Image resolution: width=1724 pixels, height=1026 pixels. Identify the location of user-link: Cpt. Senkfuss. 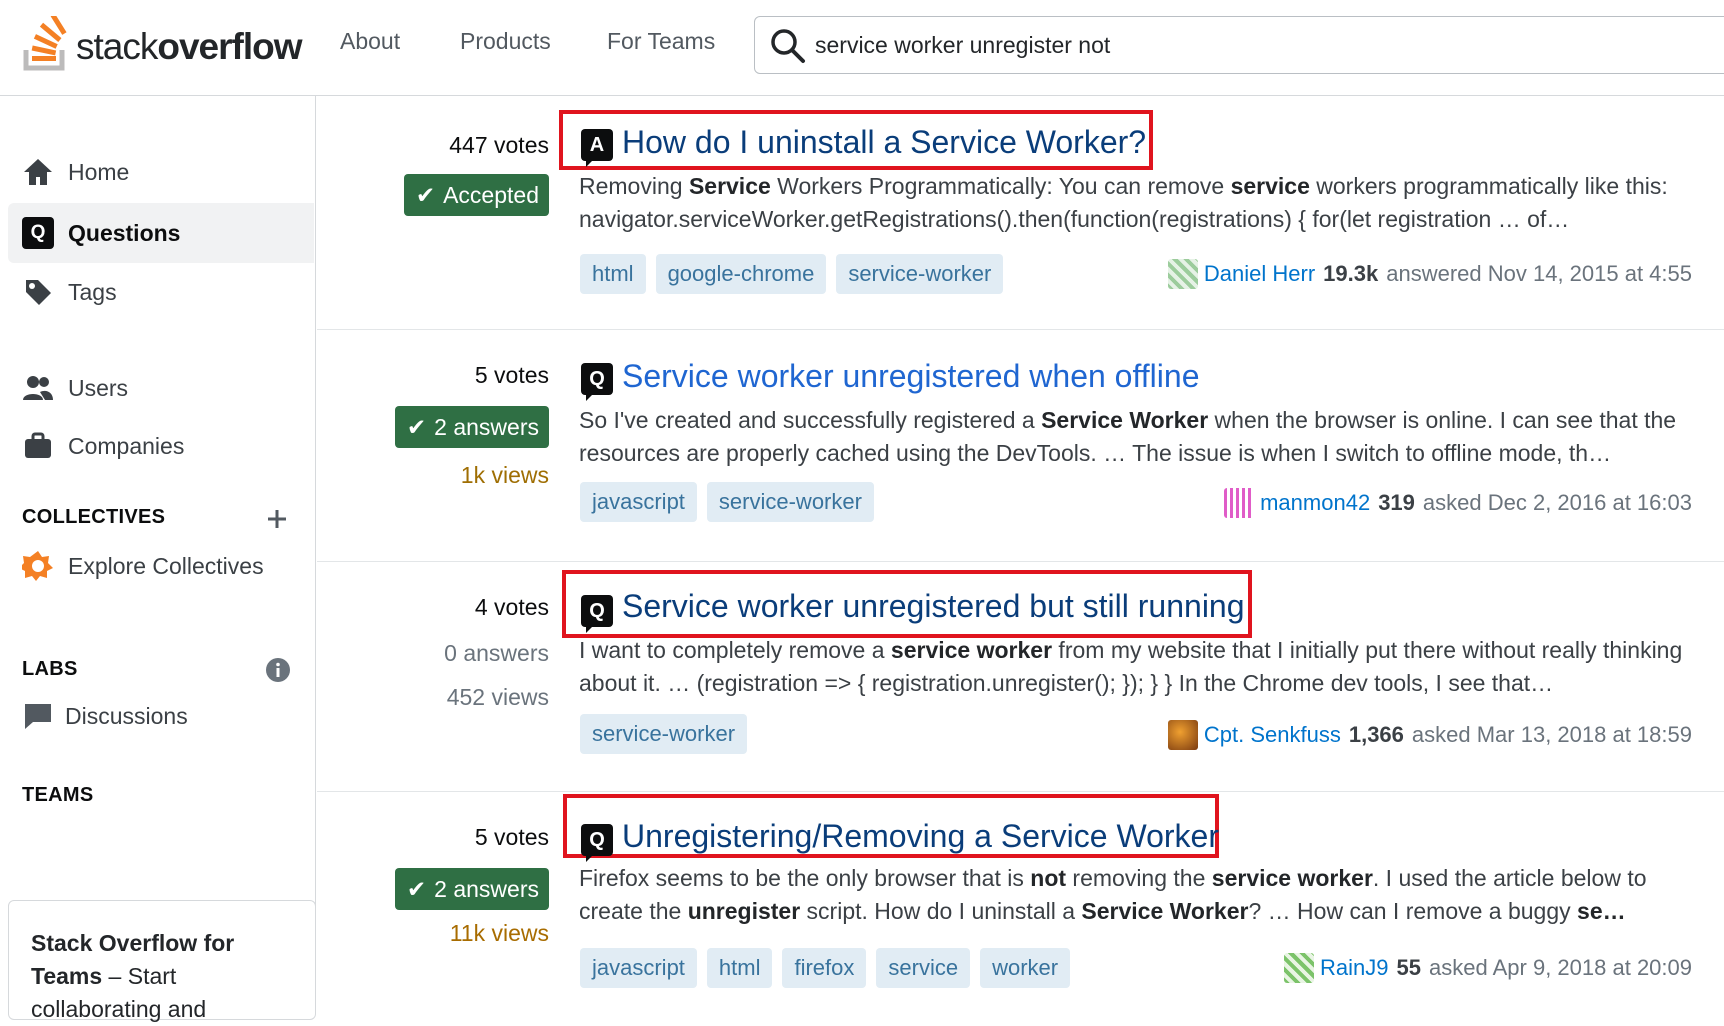
(1272, 735).